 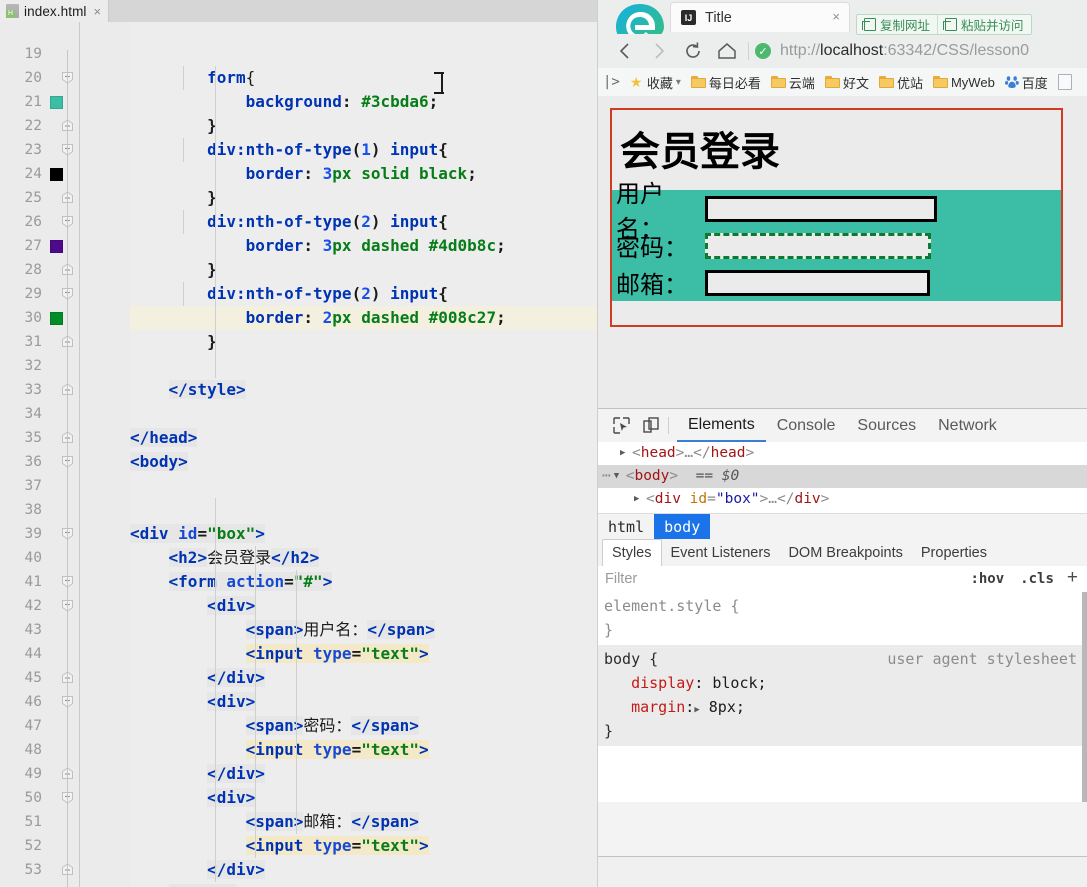 What do you see at coordinates (364, 78) in the screenshot?
I see `code-line: form{` at bounding box center [364, 78].